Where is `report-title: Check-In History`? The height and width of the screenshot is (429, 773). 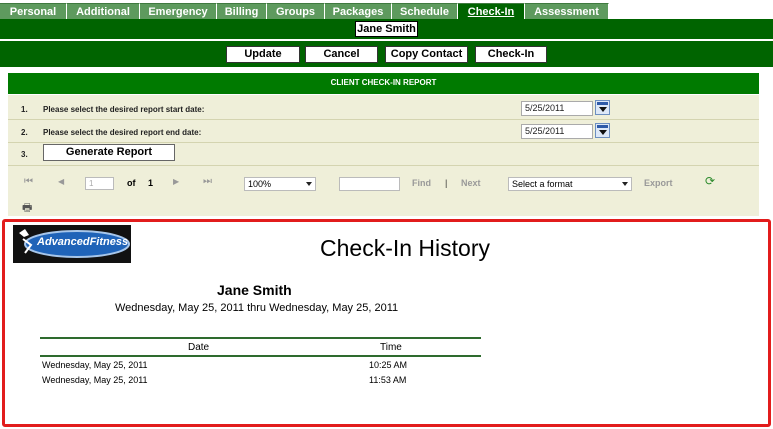
report-title: Check-In History is located at coordinates (405, 248).